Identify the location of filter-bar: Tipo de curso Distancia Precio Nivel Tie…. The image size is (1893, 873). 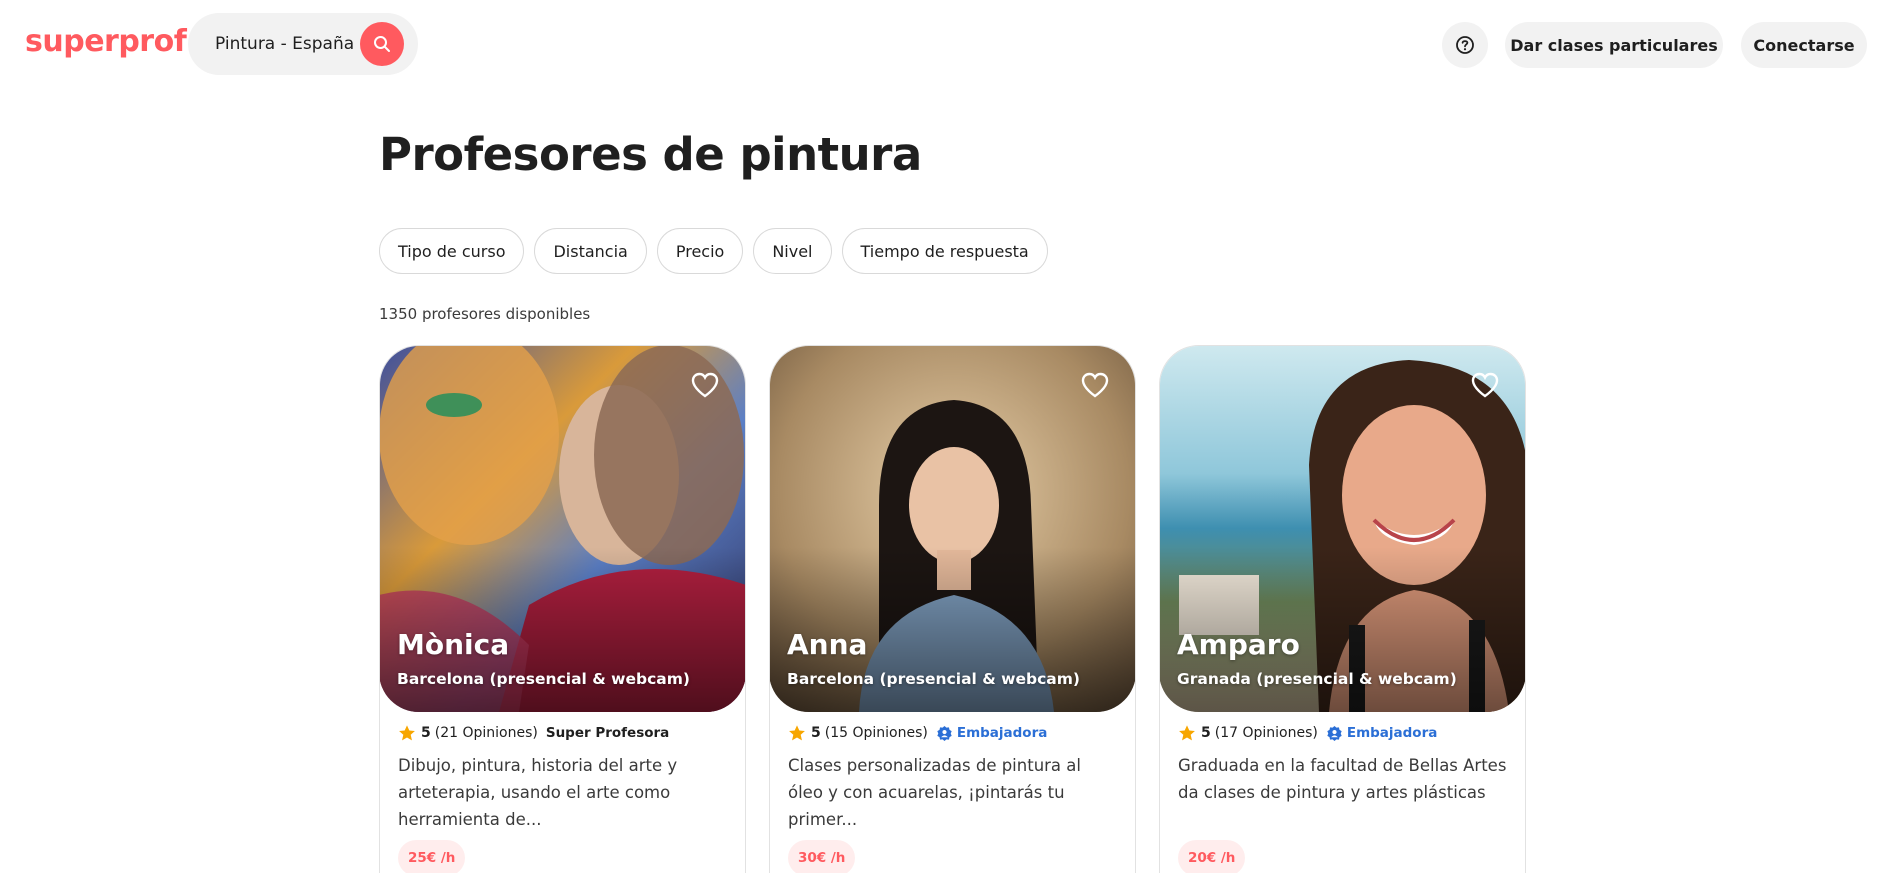
(713, 251).